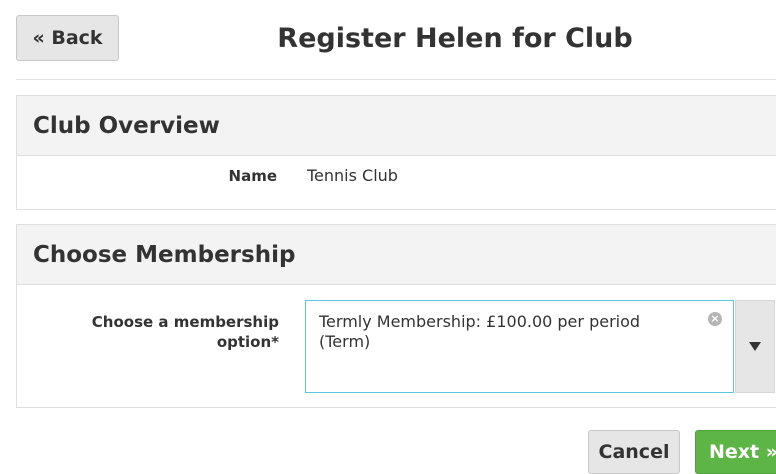 This screenshot has height=474, width=776. Describe the element at coordinates (396, 255) in the screenshot. I see `choose-membership-heading: Choose Membership` at that location.